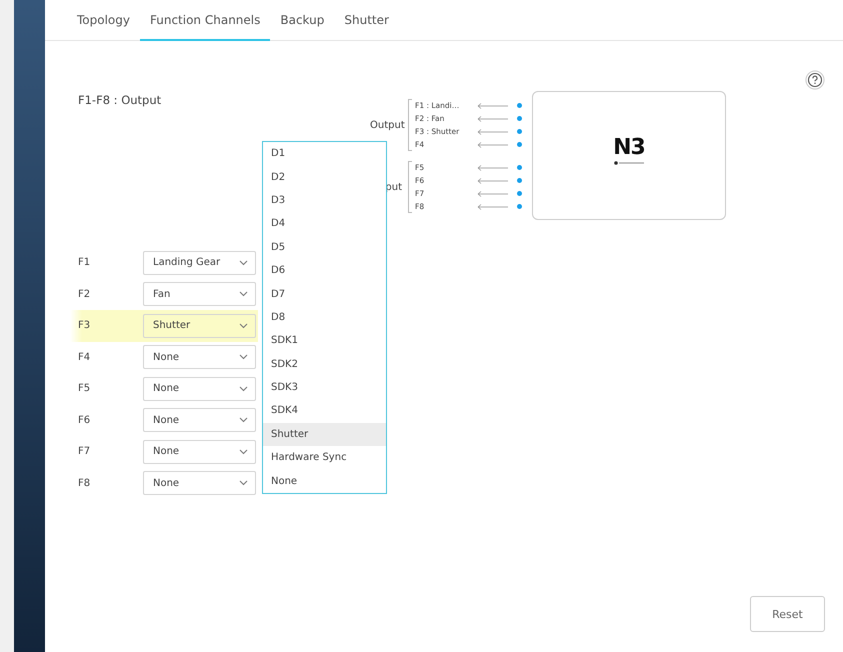  Describe the element at coordinates (108, 20) in the screenshot. I see `tab: Topology` at that location.